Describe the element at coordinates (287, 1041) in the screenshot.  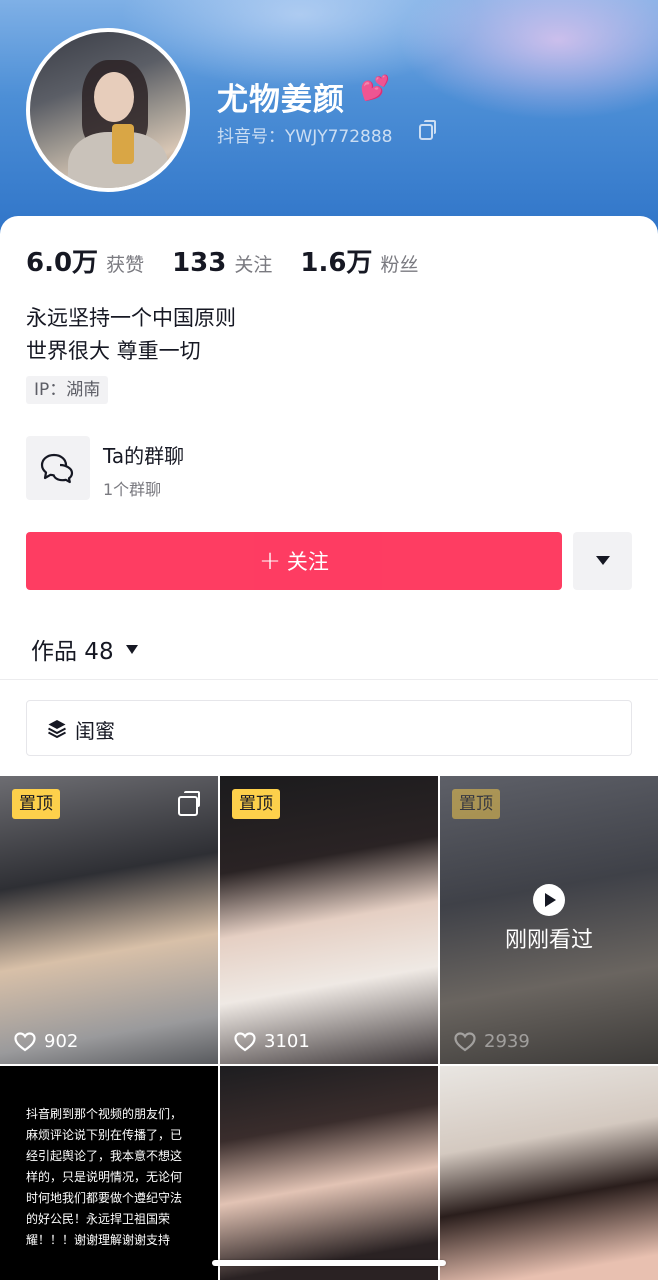
I see `like-count-value: 3101` at that location.